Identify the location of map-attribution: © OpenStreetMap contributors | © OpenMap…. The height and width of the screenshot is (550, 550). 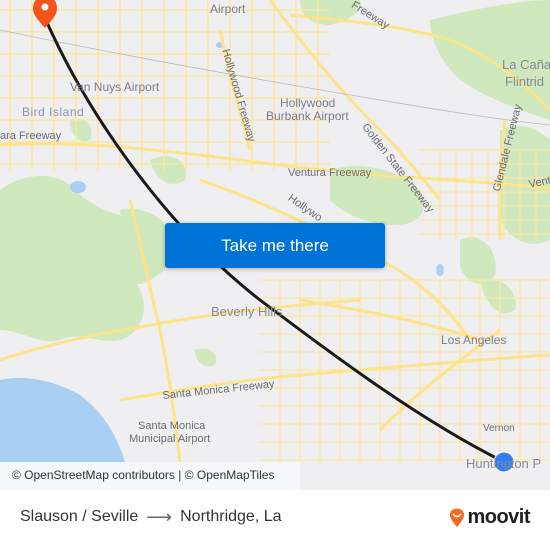
(150, 476).